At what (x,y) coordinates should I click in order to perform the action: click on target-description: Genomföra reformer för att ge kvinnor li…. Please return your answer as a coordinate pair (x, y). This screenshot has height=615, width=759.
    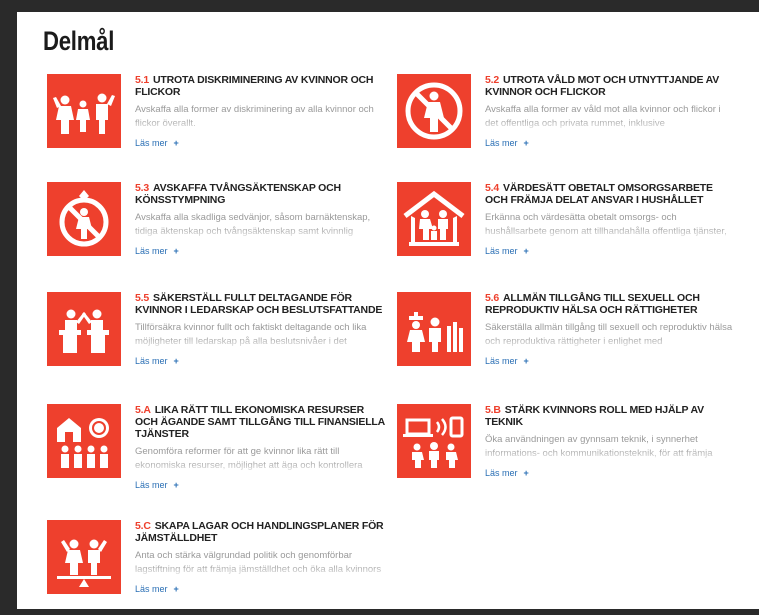
    Looking at the image, I should click on (249, 458).